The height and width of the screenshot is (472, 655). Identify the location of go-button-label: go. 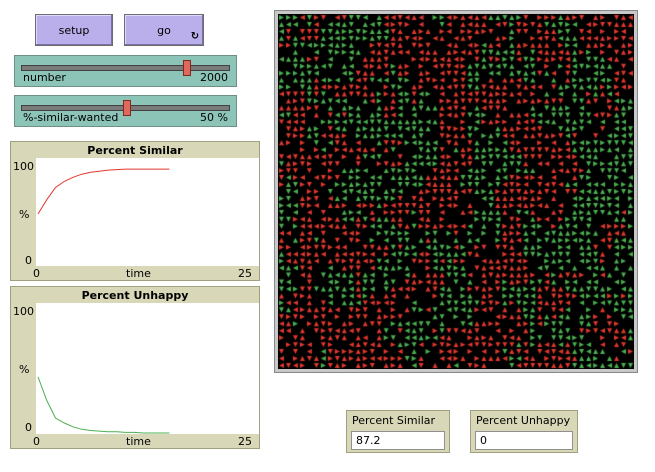
(164, 30).